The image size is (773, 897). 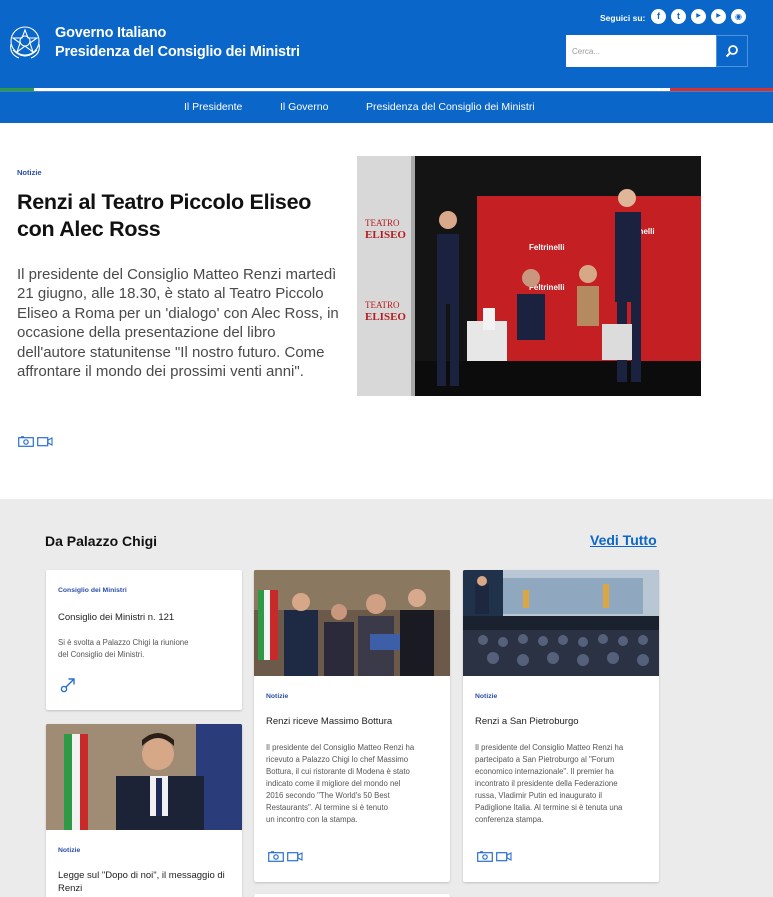 What do you see at coordinates (527, 721) in the screenshot?
I see `card-title: Renzi a San Pietroburgo` at bounding box center [527, 721].